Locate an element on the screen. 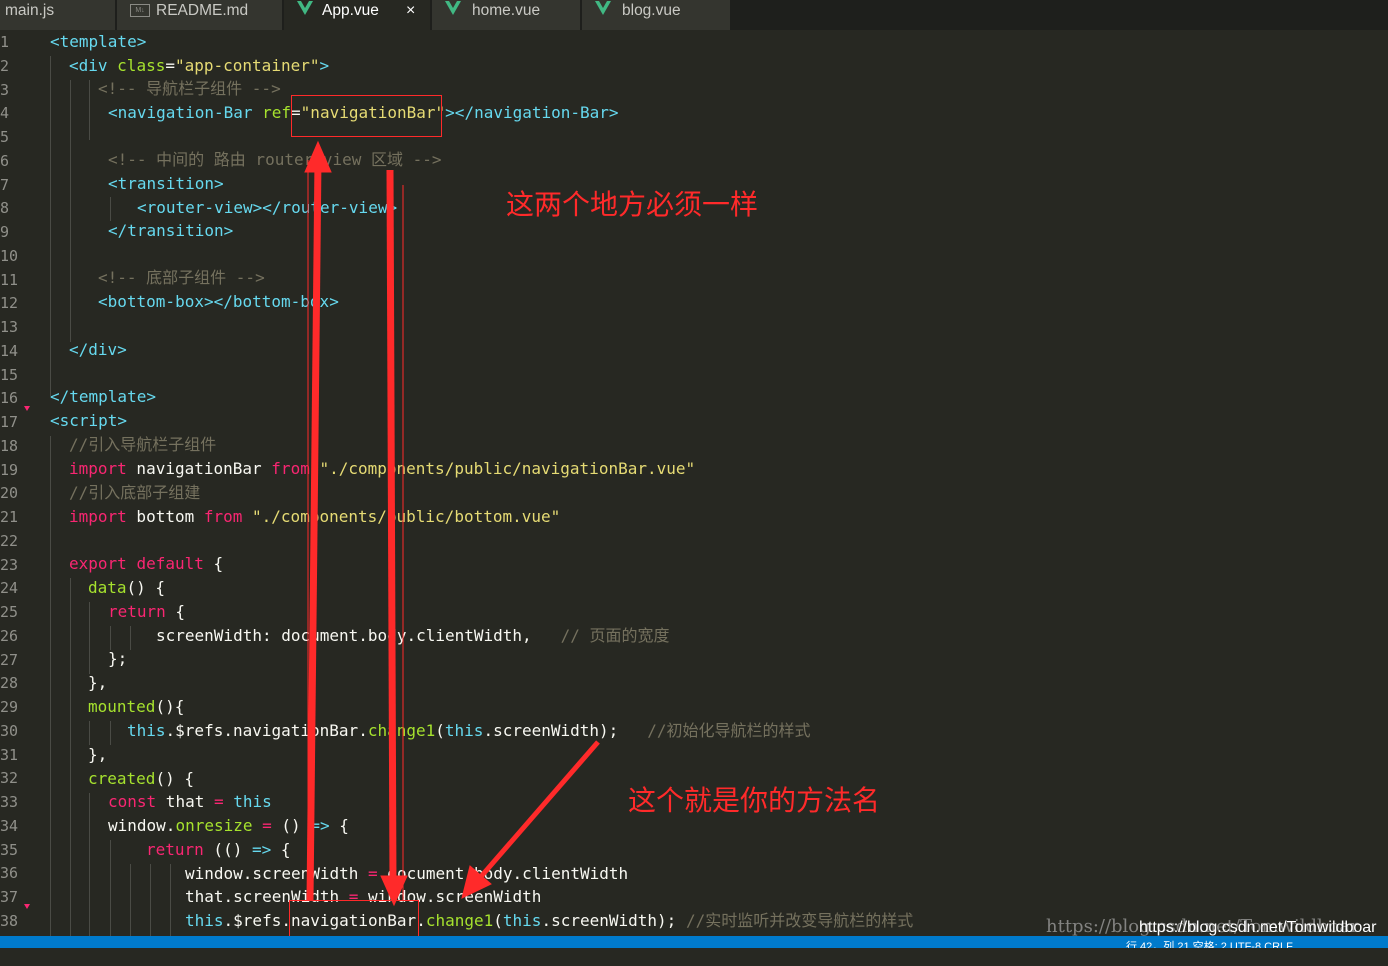 The height and width of the screenshot is (966, 1388). line-number: 17 is located at coordinates (9, 422).